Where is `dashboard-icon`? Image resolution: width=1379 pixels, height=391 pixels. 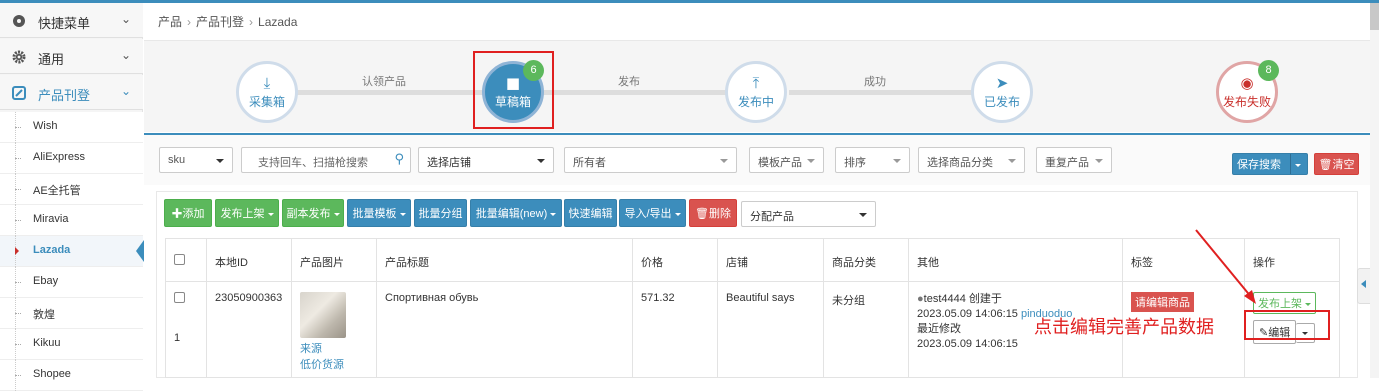 dashboard-icon is located at coordinates (19, 21).